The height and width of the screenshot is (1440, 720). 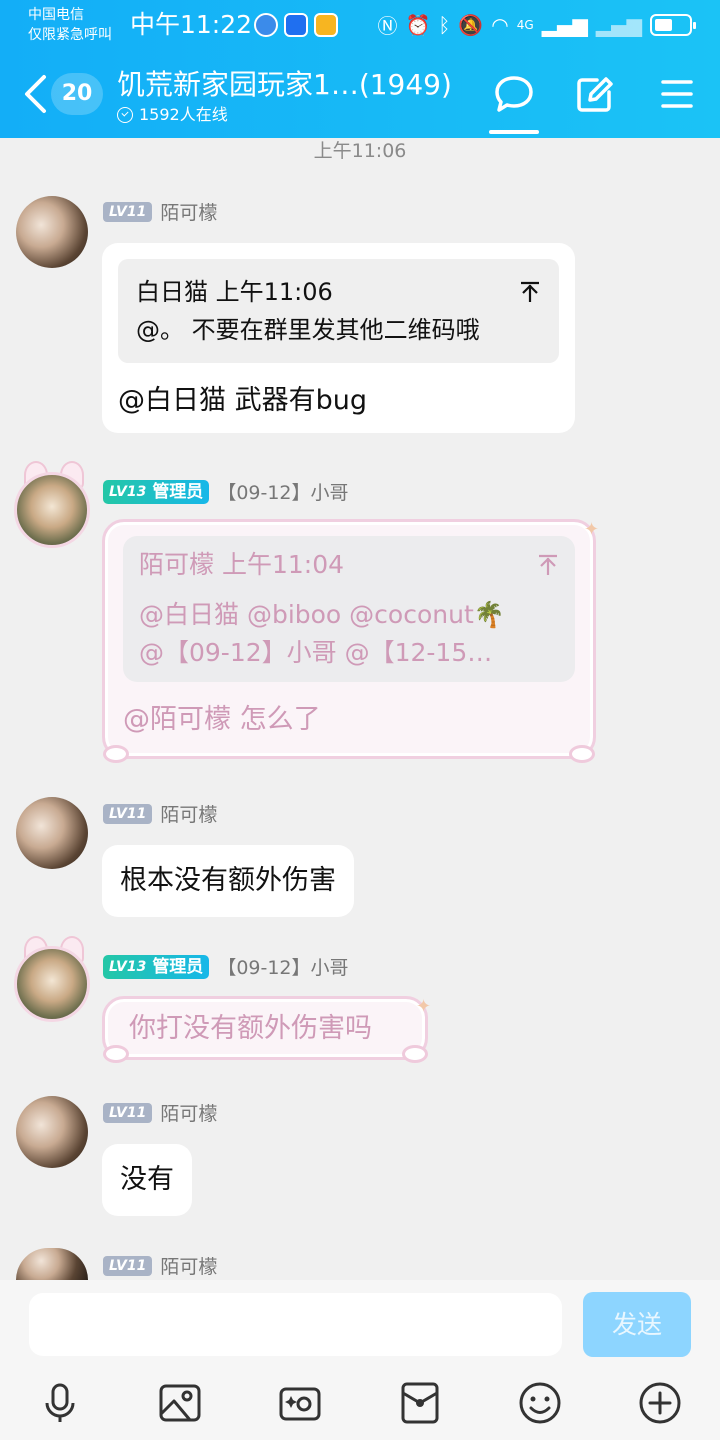 I want to click on menu-icon, so click(x=677, y=94).